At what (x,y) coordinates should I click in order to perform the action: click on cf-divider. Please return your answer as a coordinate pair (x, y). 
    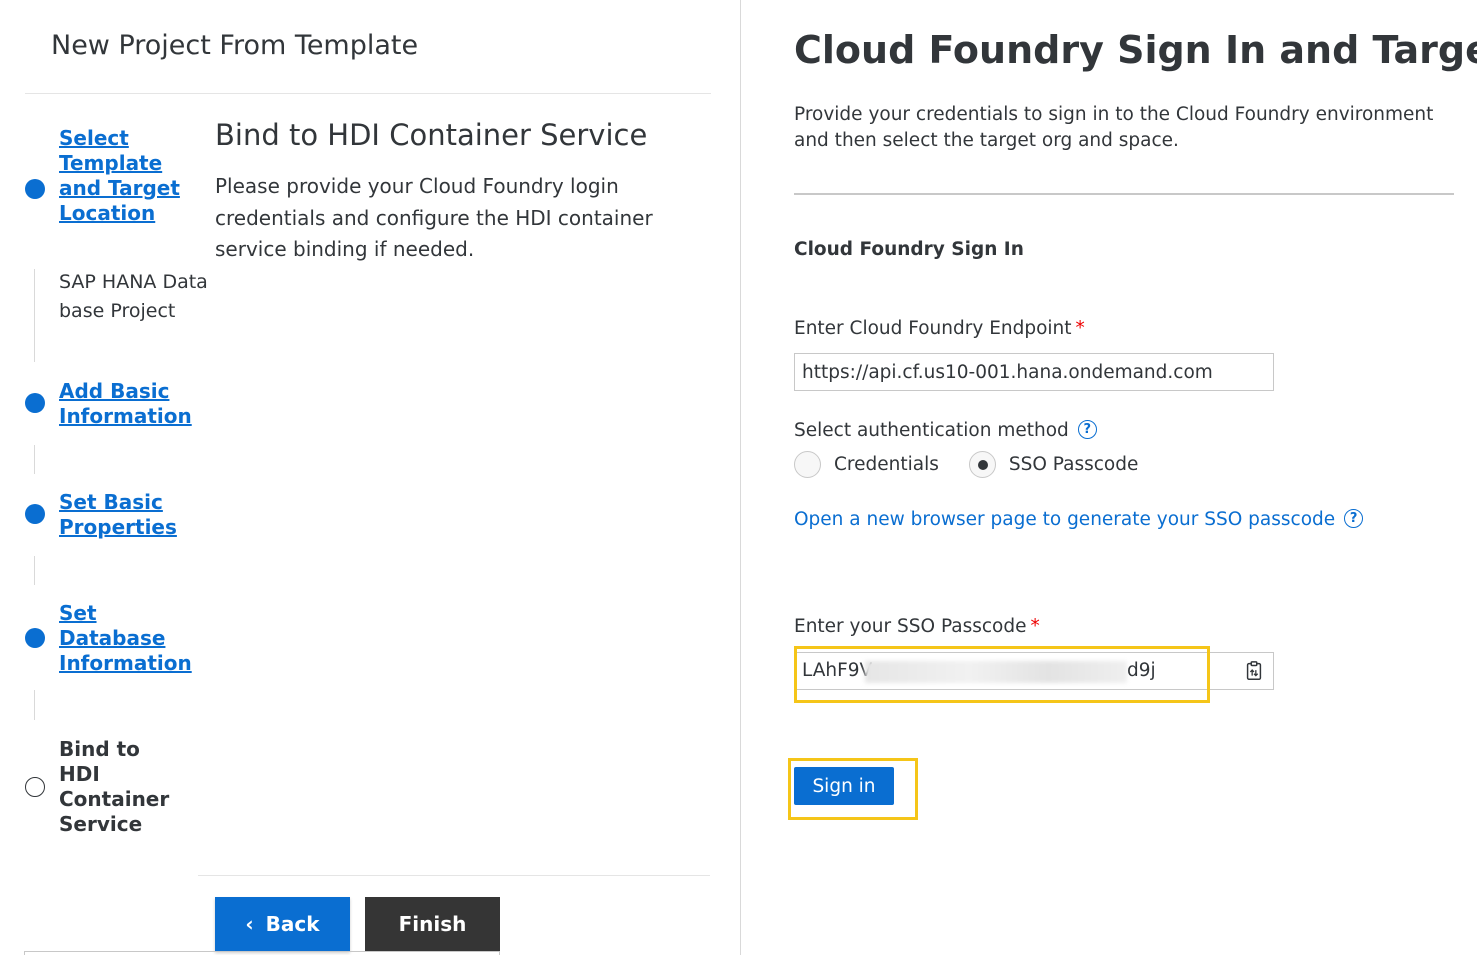
    Looking at the image, I should click on (1124, 194).